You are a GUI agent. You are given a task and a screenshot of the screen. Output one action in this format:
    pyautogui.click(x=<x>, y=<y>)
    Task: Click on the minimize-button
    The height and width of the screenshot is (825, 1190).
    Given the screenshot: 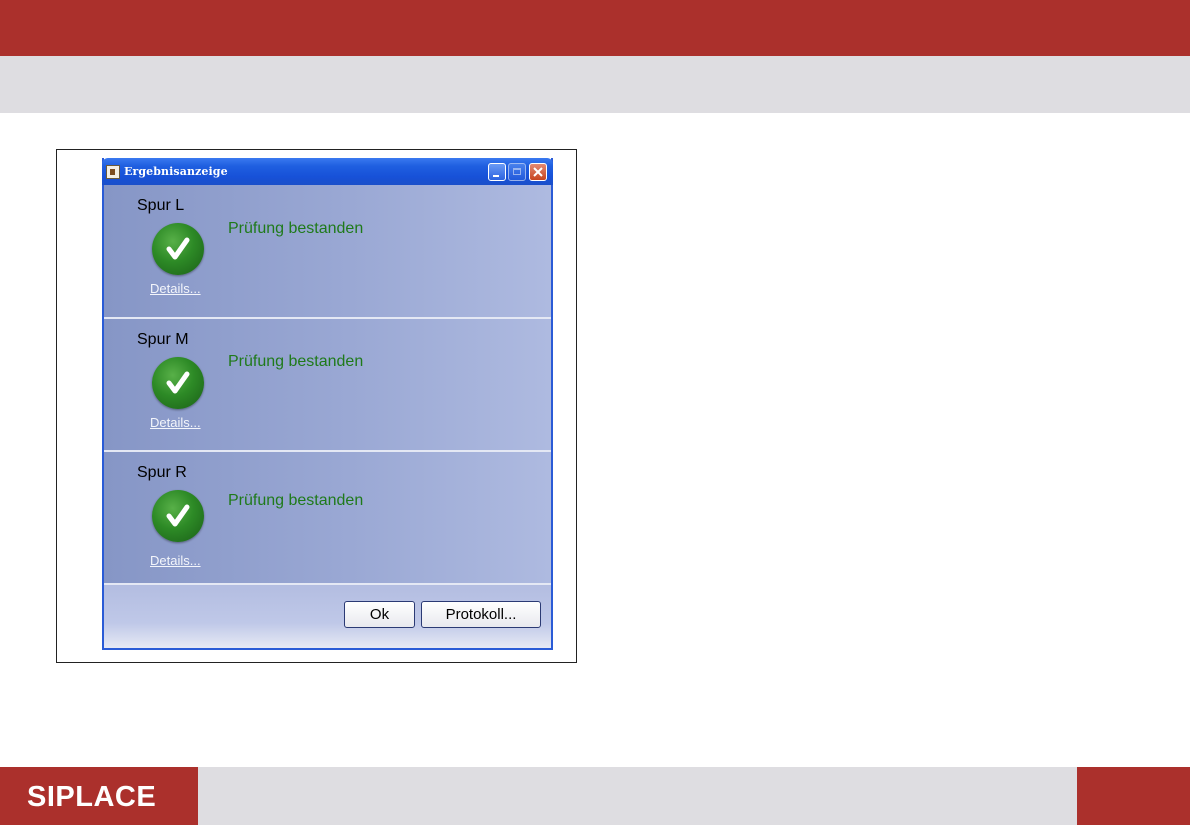 What is the action you would take?
    pyautogui.click(x=497, y=172)
    